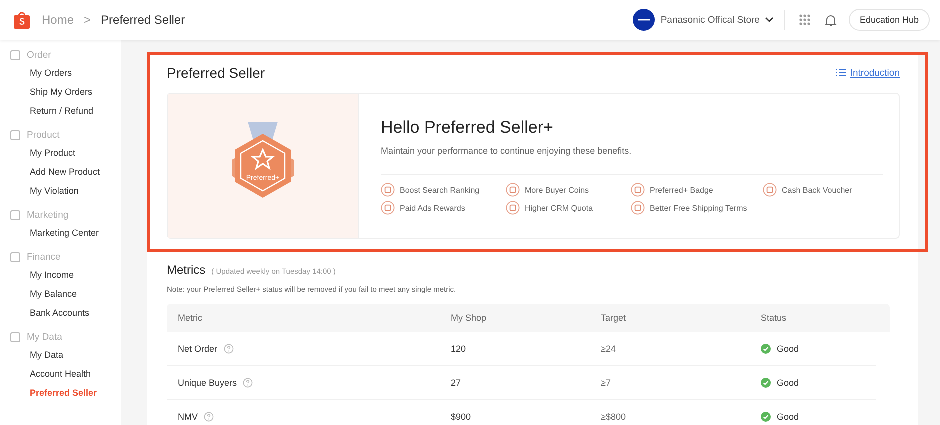  What do you see at coordinates (774, 318) in the screenshot?
I see `column-header: Status` at bounding box center [774, 318].